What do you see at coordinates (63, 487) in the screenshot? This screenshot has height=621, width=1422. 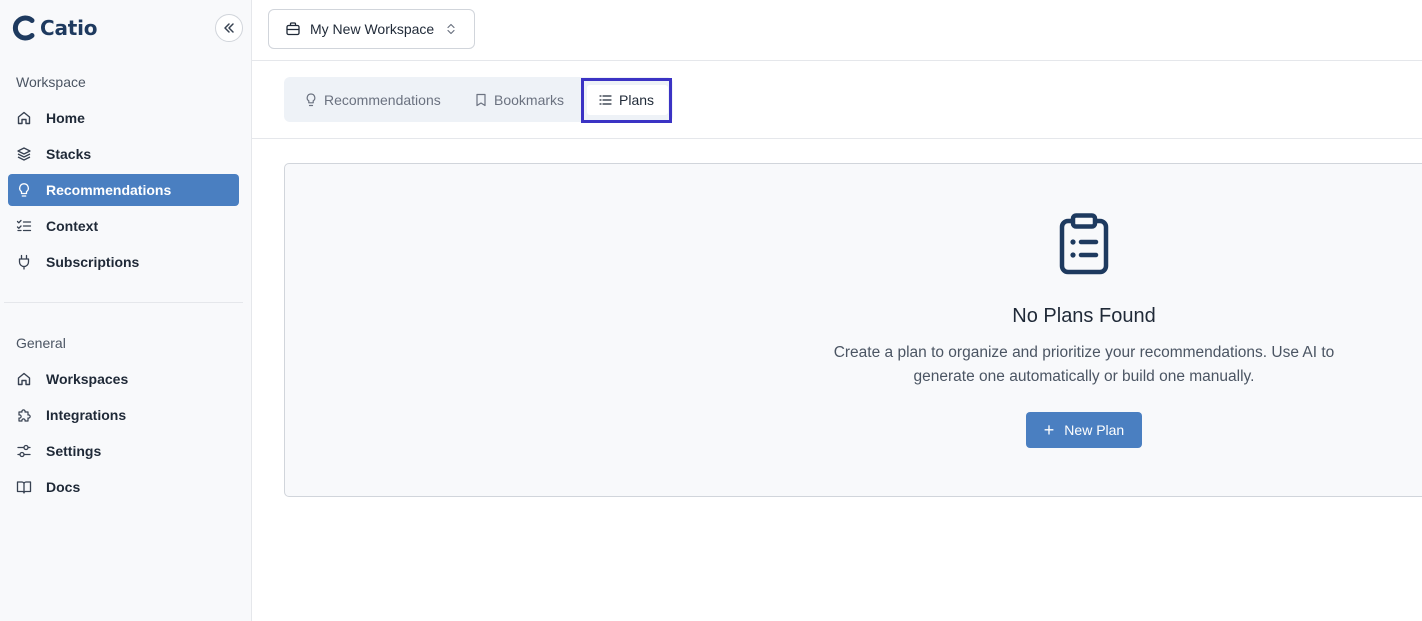 I see `sidebar-item-label: Docs` at bounding box center [63, 487].